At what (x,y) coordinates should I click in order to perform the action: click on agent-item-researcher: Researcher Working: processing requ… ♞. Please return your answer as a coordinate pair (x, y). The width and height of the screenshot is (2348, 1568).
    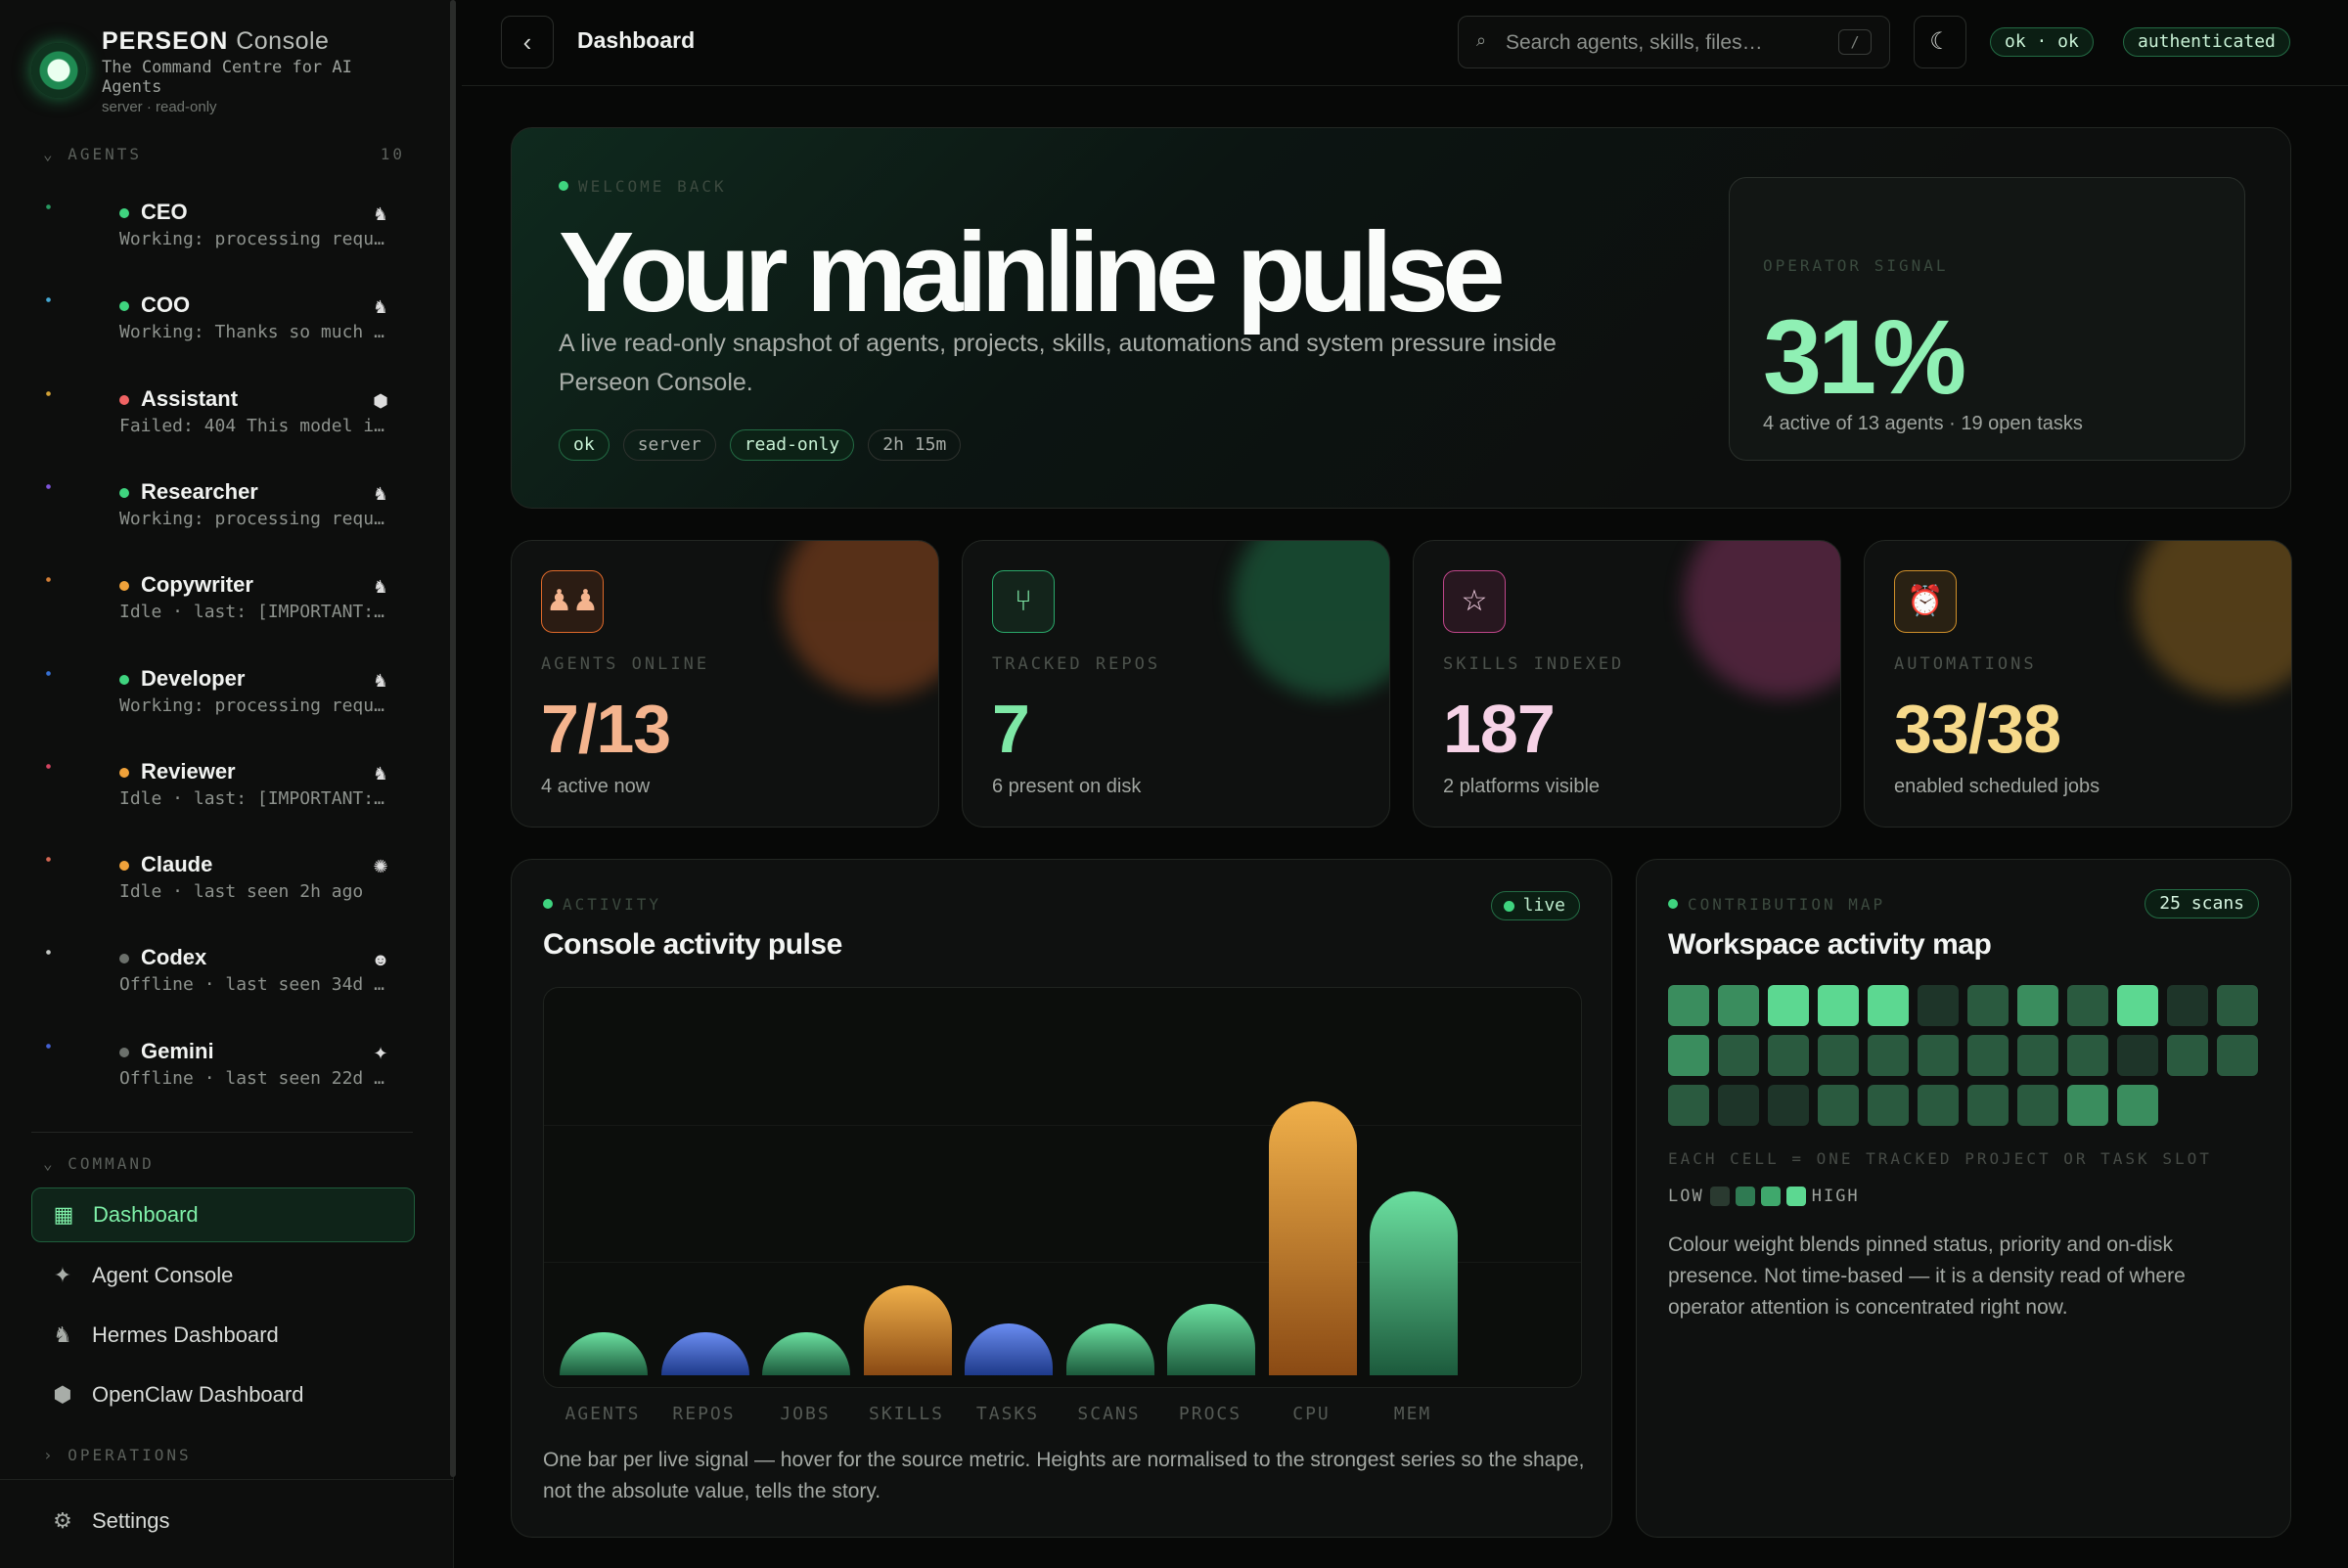
    Looking at the image, I should click on (226, 509).